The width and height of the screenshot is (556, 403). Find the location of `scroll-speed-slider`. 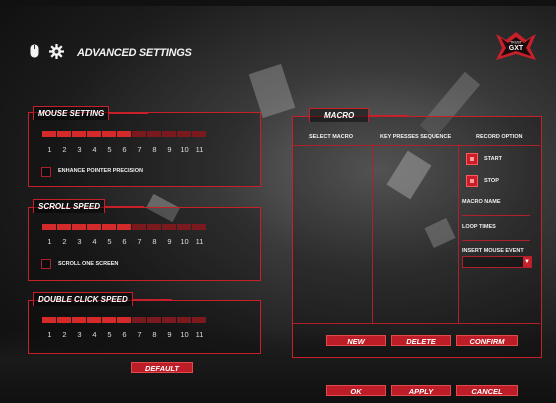

scroll-speed-slider is located at coordinates (124, 227).